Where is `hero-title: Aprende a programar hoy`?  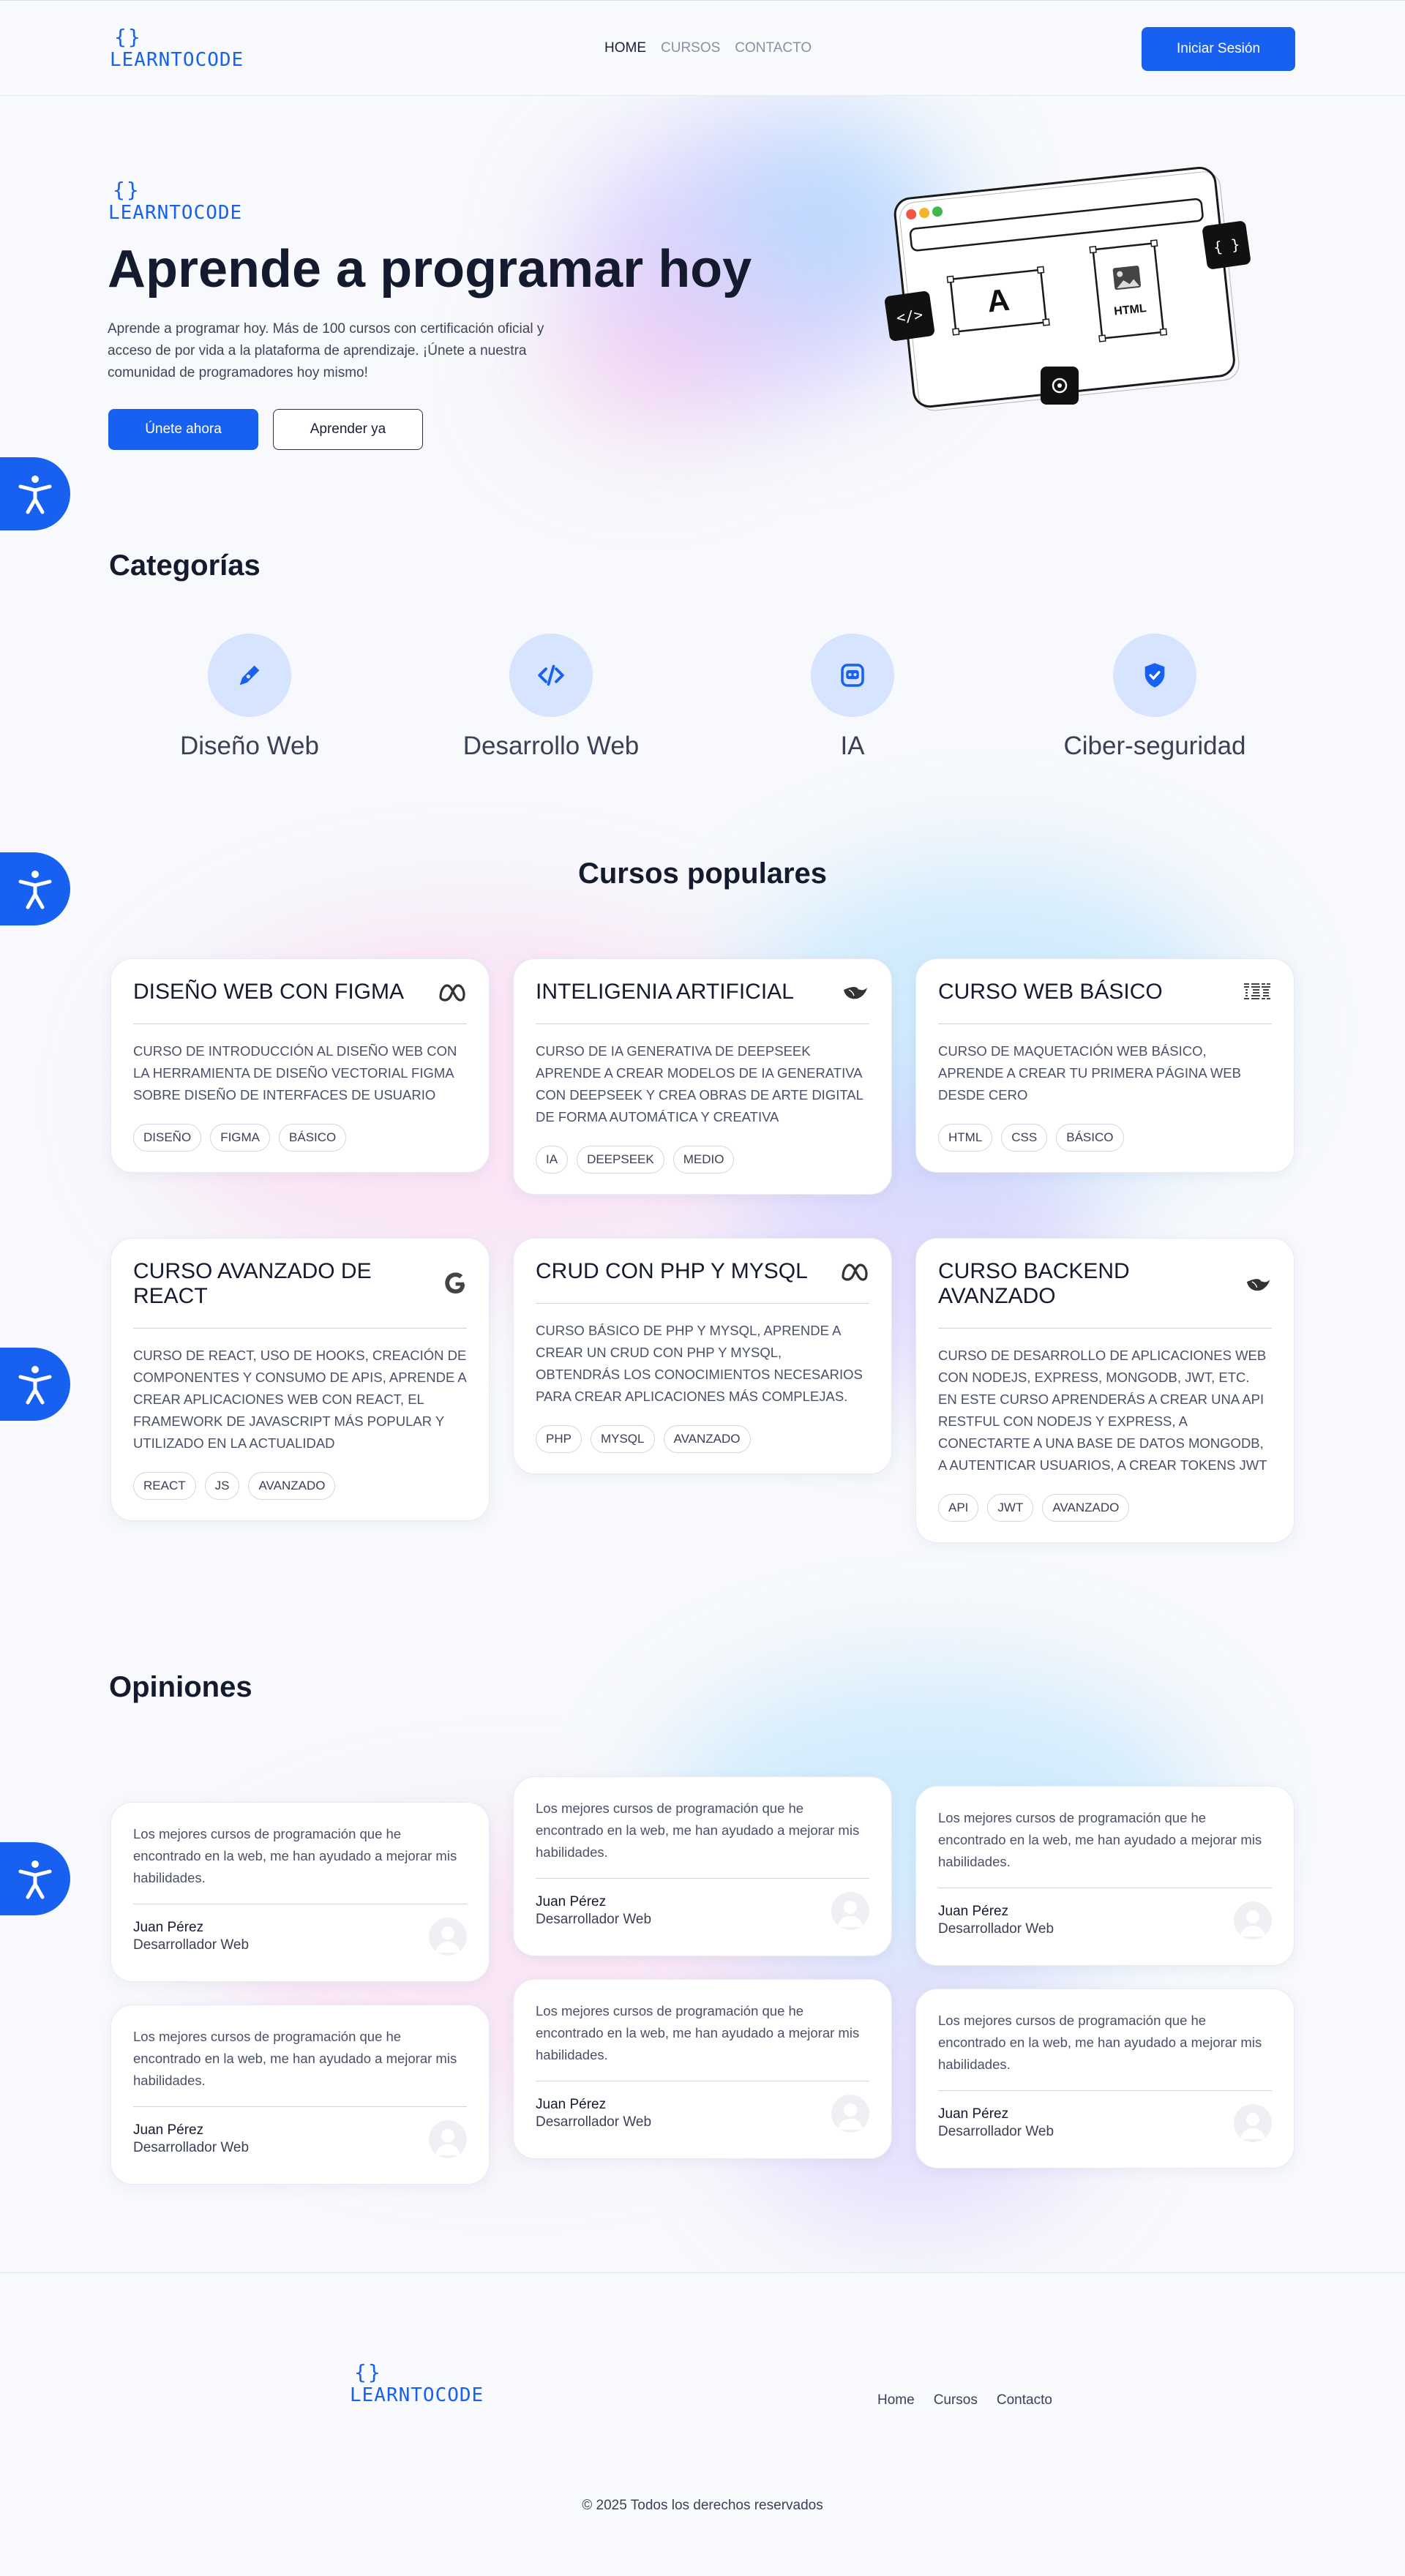
hero-title: Aprende a programar hoy is located at coordinates (430, 269).